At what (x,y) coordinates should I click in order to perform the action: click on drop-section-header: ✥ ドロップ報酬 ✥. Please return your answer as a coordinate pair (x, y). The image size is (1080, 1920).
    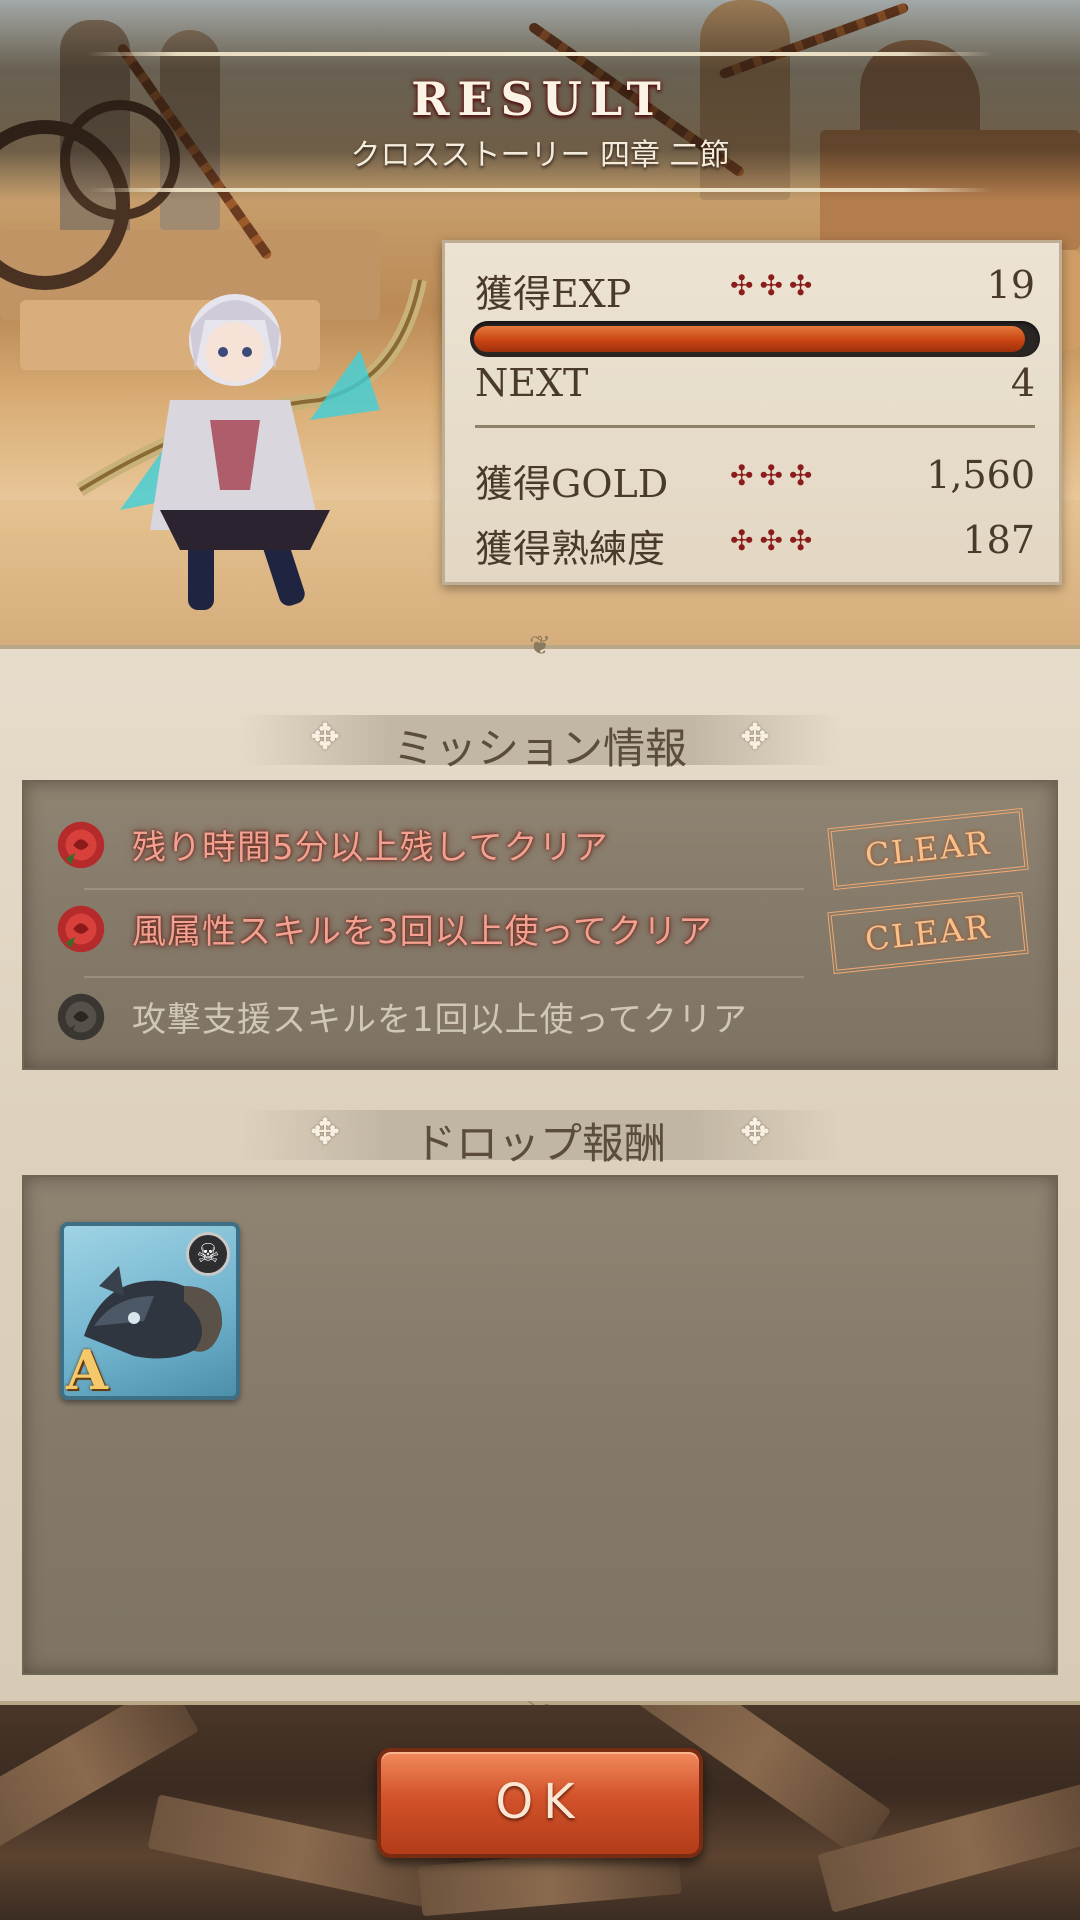
    Looking at the image, I should click on (540, 1139).